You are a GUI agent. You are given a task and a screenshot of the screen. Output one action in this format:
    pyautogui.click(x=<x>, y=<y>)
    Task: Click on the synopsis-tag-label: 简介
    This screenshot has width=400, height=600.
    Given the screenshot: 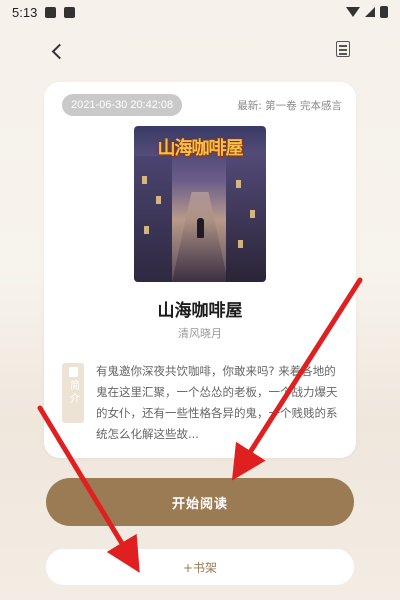 What is the action you would take?
    pyautogui.click(x=73, y=393)
    